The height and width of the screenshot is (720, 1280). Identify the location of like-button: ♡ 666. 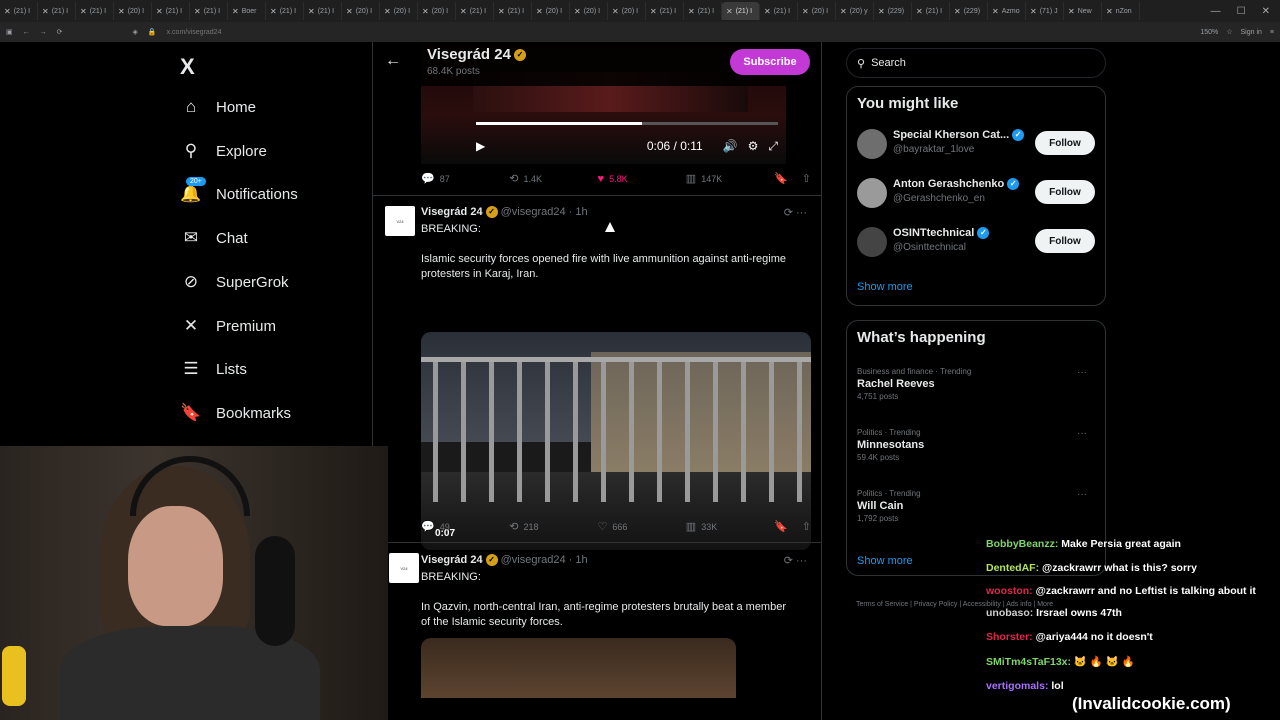
(642, 526).